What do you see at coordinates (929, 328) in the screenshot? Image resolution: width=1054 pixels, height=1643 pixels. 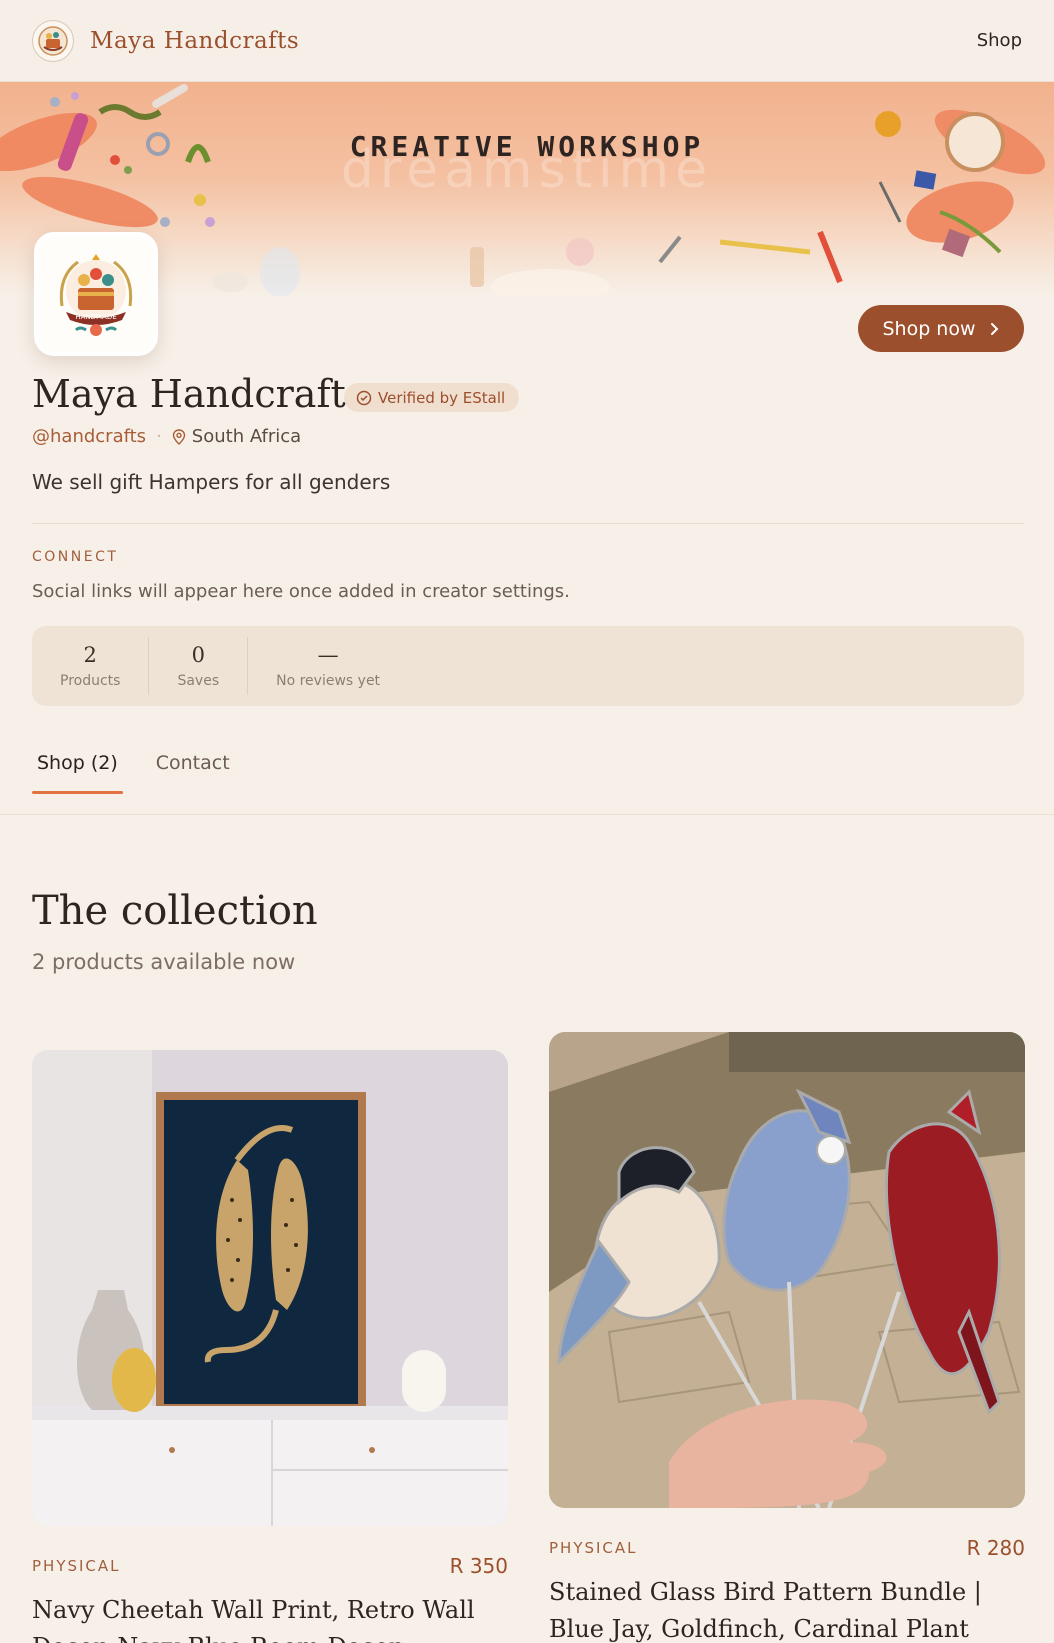 I see `shop-now-label: Shop now` at bounding box center [929, 328].